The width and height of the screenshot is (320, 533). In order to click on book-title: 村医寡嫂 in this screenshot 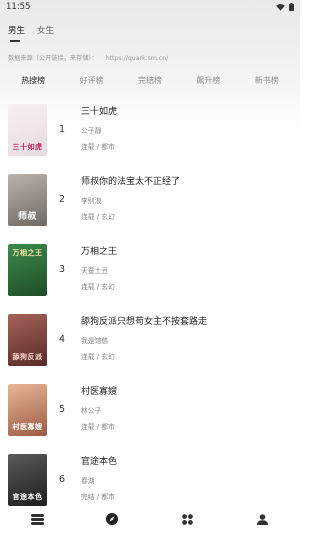, I will do `click(99, 390)`.